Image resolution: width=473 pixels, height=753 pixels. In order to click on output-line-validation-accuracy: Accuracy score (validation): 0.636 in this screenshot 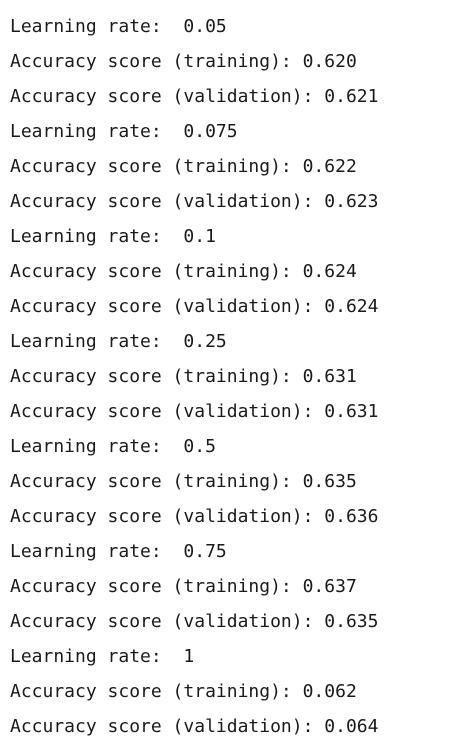, I will do `click(194, 516)`.